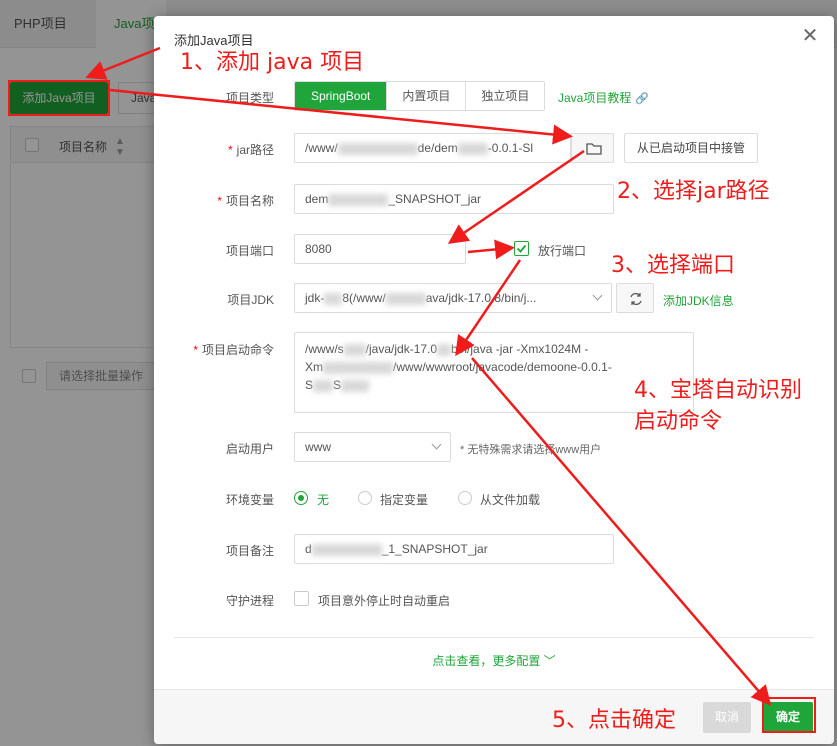  Describe the element at coordinates (384, 601) in the screenshot. I see `auto-restart-label: 项目意外停止时自动重启` at that location.